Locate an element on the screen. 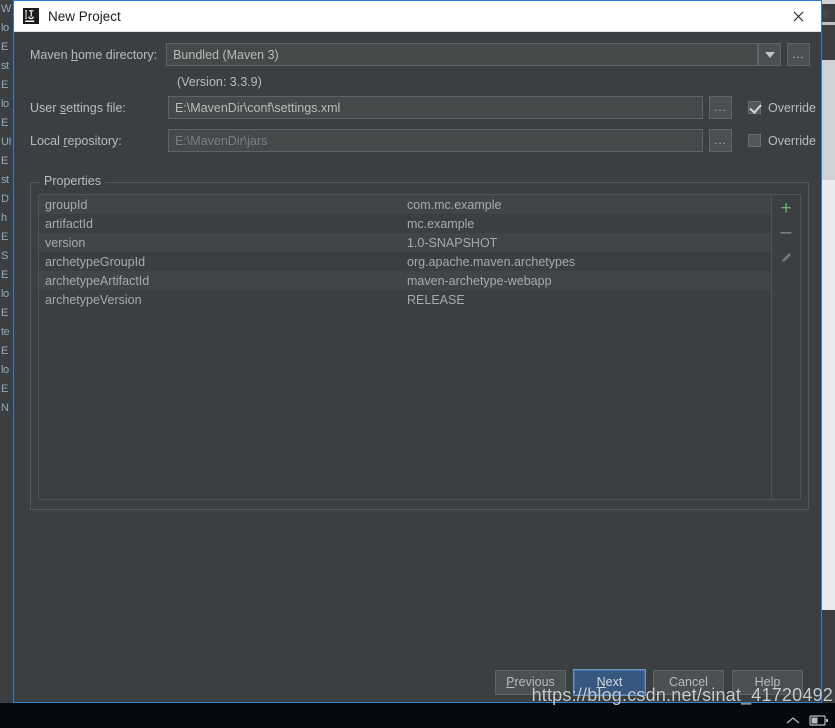  taskbar-tray is located at coordinates (807, 720).